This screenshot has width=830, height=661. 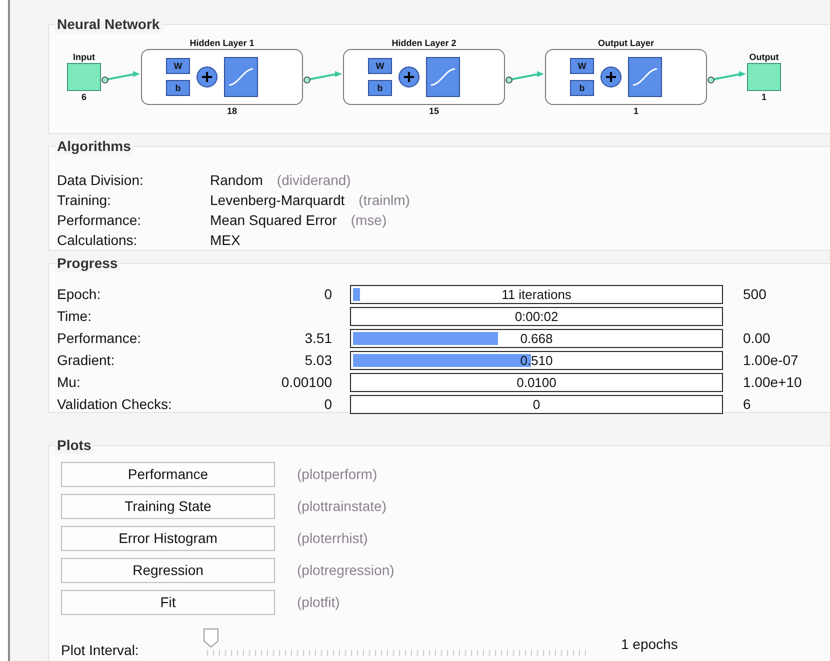 I want to click on output-label: Output, so click(x=764, y=57).